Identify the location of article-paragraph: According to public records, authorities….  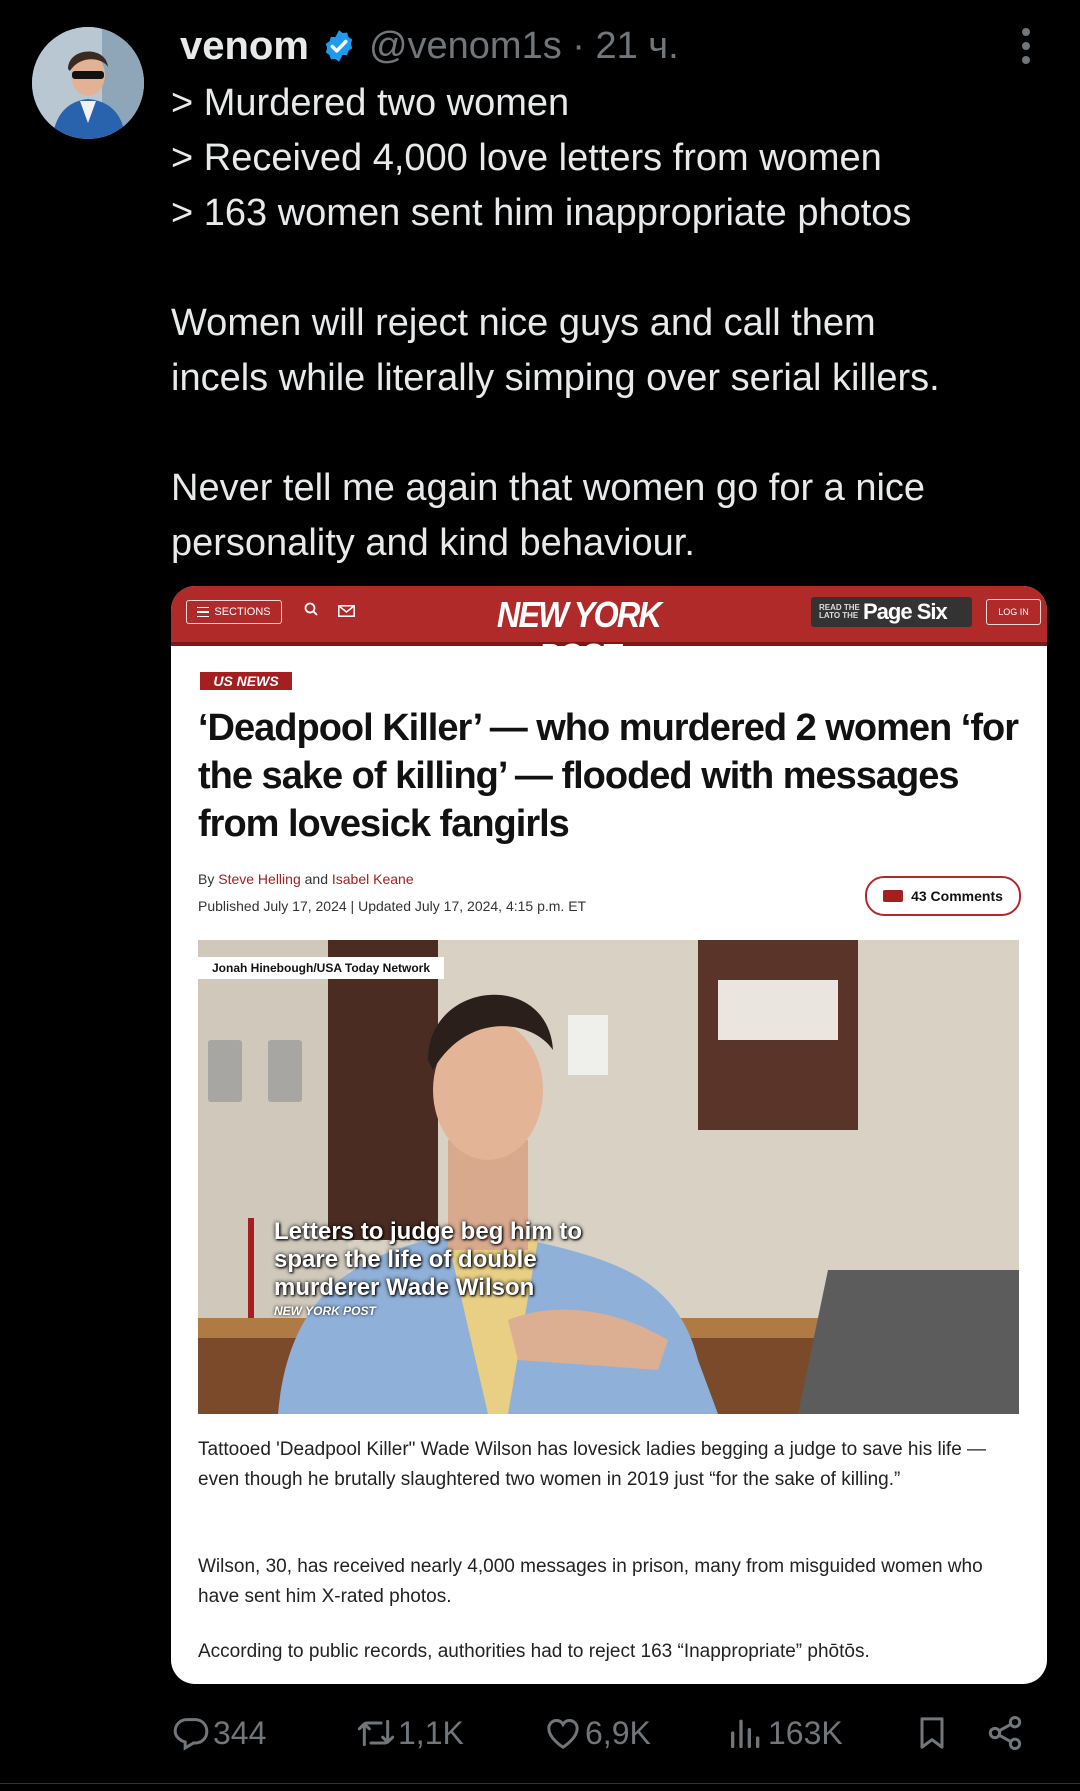
(534, 1651).